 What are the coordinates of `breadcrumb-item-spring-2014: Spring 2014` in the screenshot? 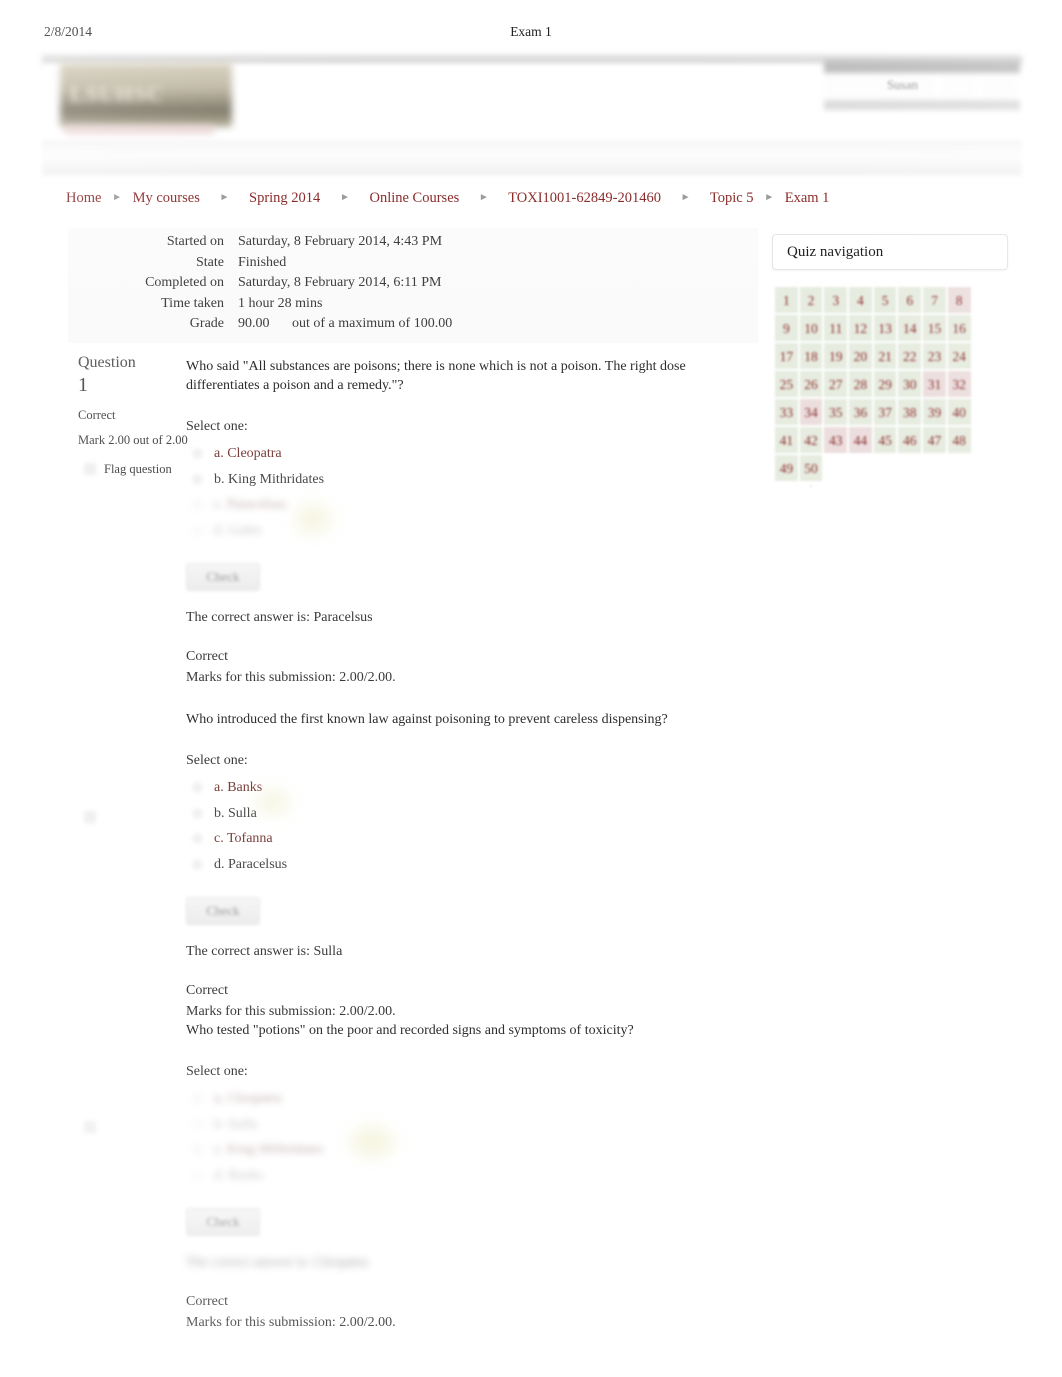 It's located at (284, 198).